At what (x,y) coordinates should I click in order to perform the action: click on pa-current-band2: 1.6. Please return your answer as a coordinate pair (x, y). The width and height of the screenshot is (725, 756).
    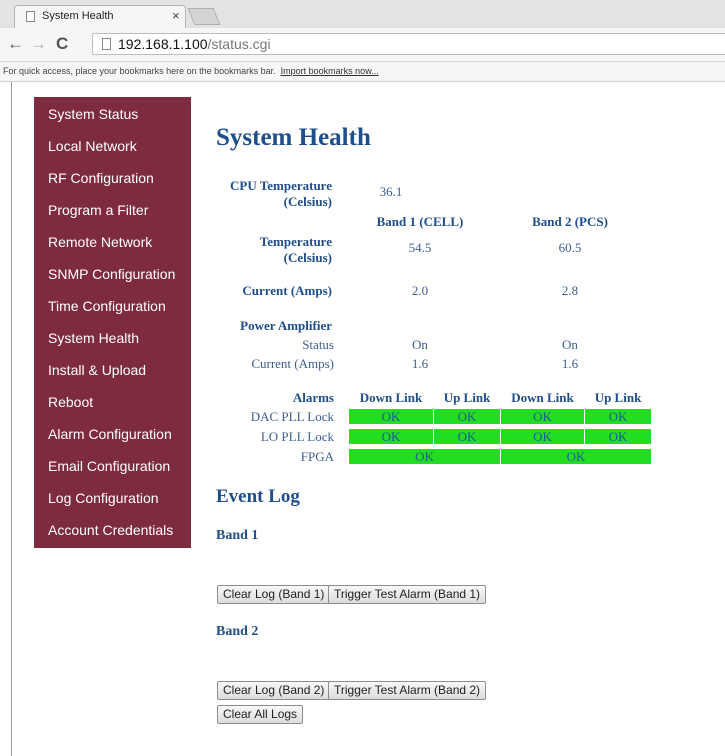
    Looking at the image, I should click on (570, 363).